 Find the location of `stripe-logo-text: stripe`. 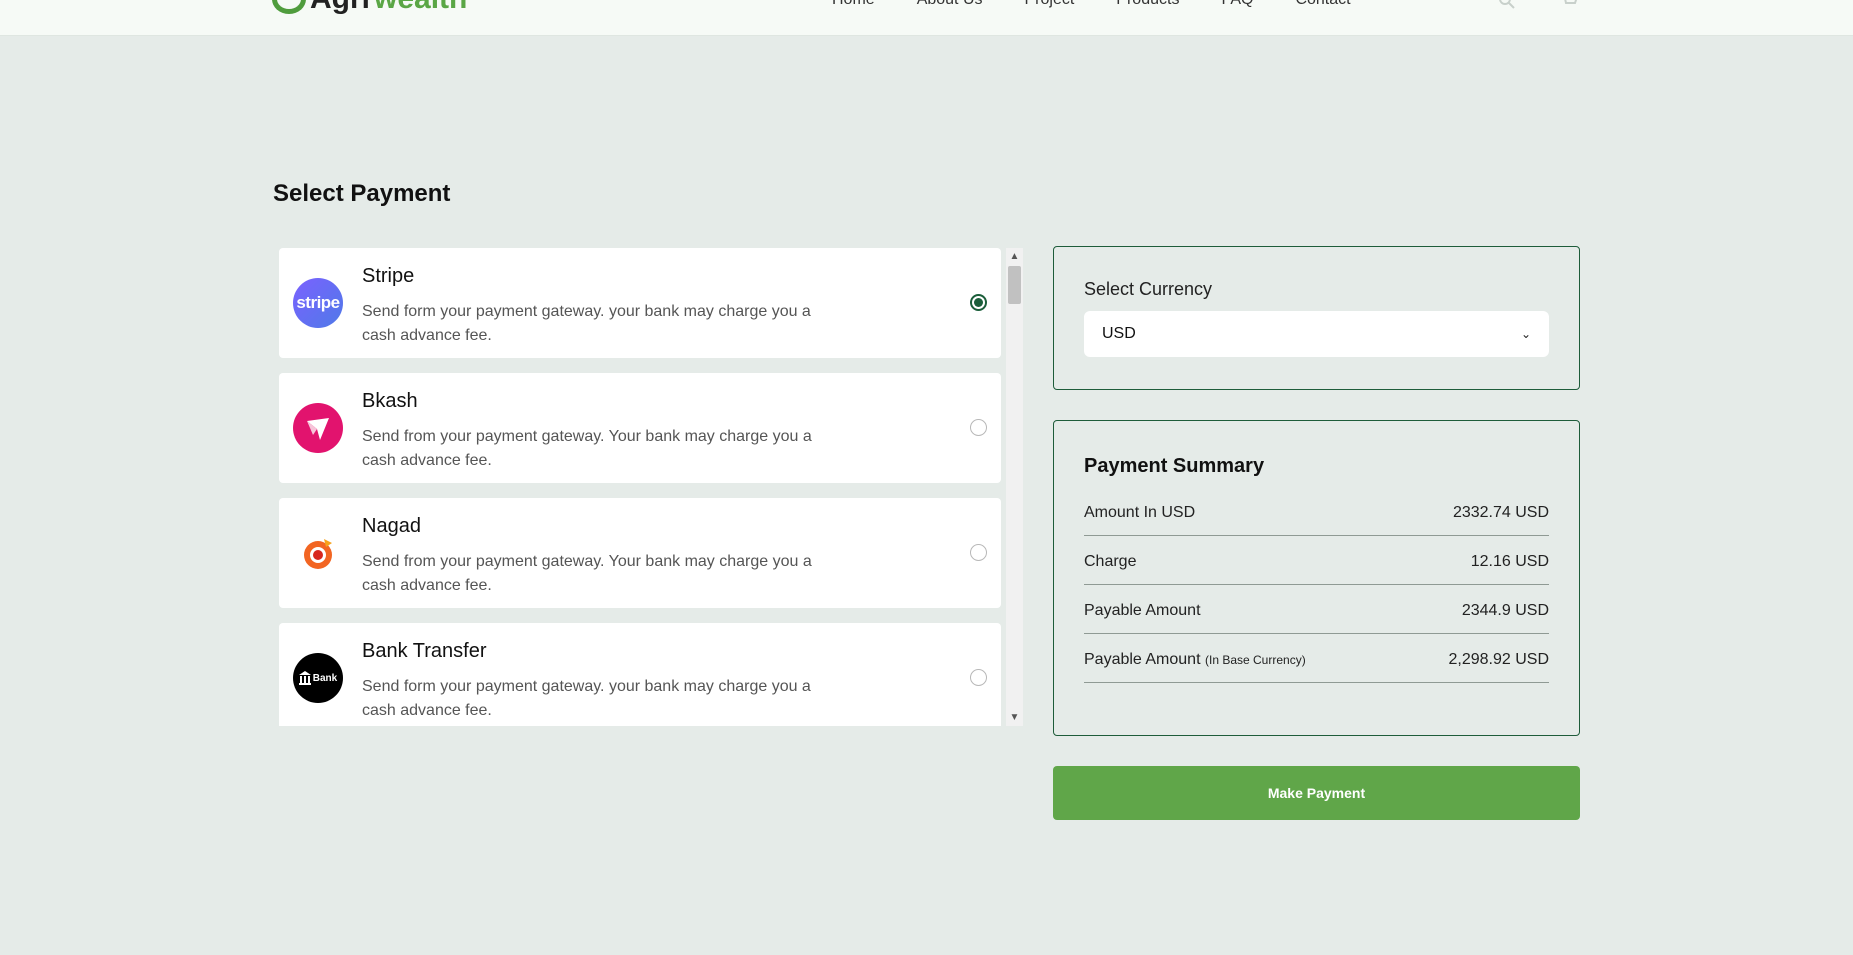

stripe-logo-text: stripe is located at coordinates (318, 302).